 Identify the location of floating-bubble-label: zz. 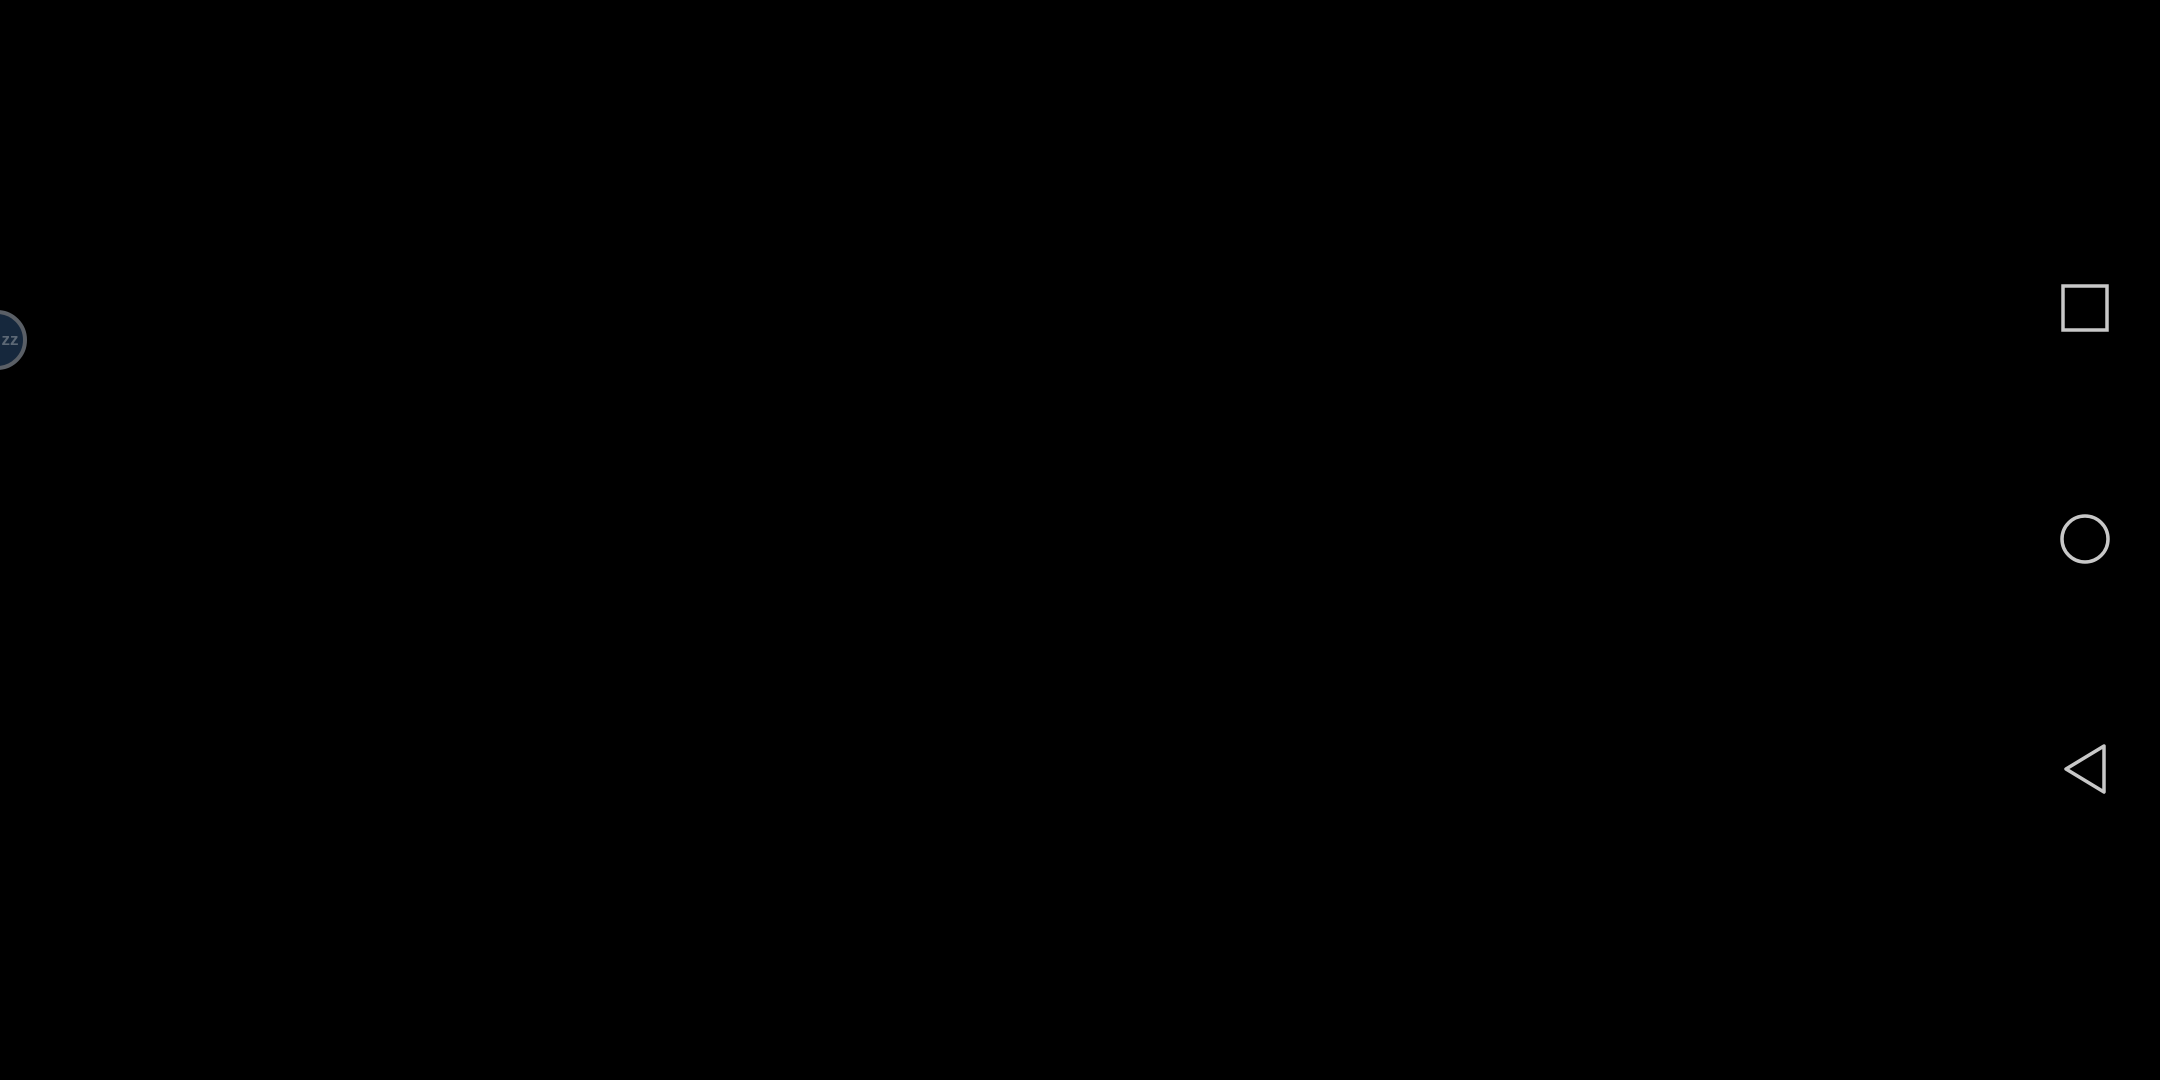
(10, 339).